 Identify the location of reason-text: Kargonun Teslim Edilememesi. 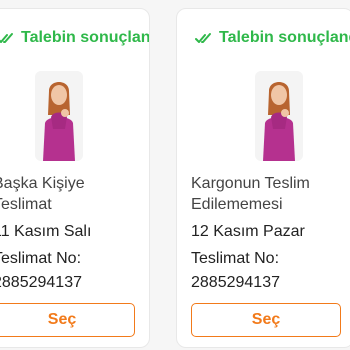
(250, 194).